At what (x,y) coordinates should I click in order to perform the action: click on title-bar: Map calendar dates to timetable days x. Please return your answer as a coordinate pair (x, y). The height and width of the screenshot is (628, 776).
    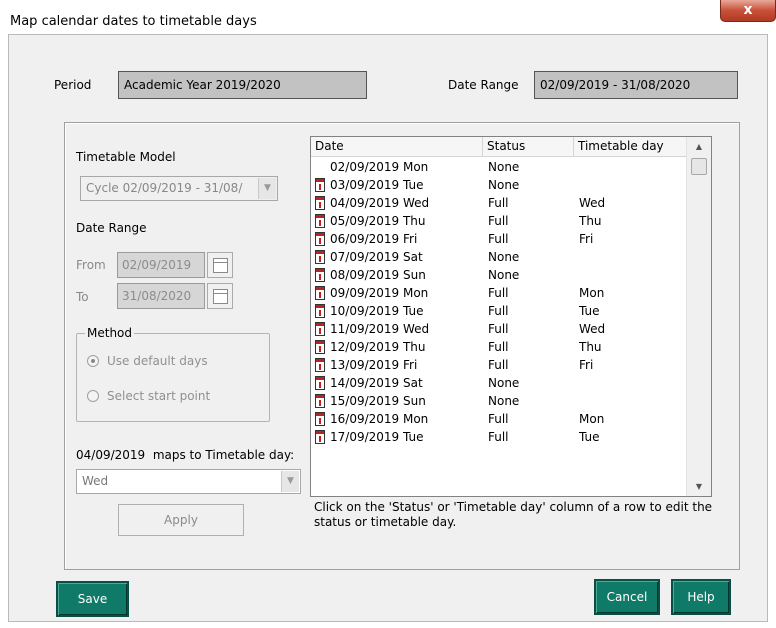
    Looking at the image, I should click on (388, 17).